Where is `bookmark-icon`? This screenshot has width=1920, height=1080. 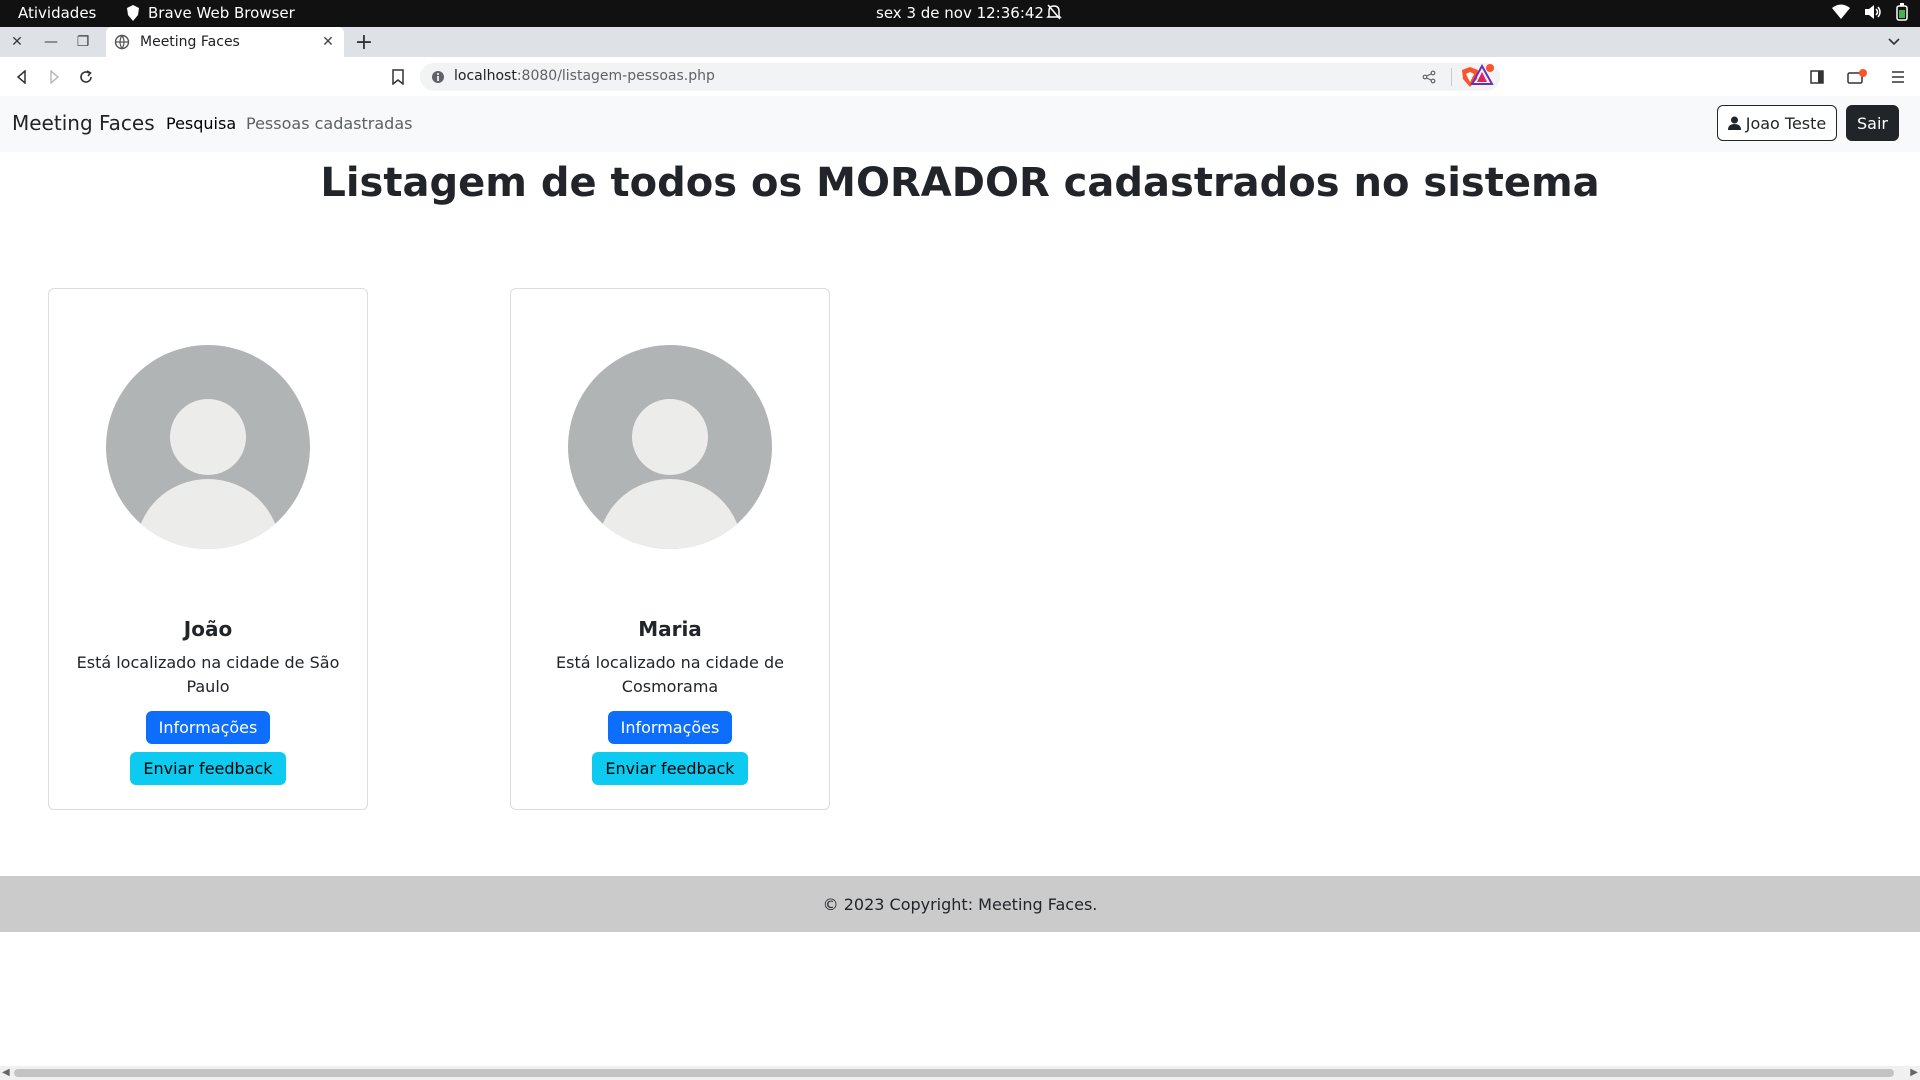 bookmark-icon is located at coordinates (398, 77).